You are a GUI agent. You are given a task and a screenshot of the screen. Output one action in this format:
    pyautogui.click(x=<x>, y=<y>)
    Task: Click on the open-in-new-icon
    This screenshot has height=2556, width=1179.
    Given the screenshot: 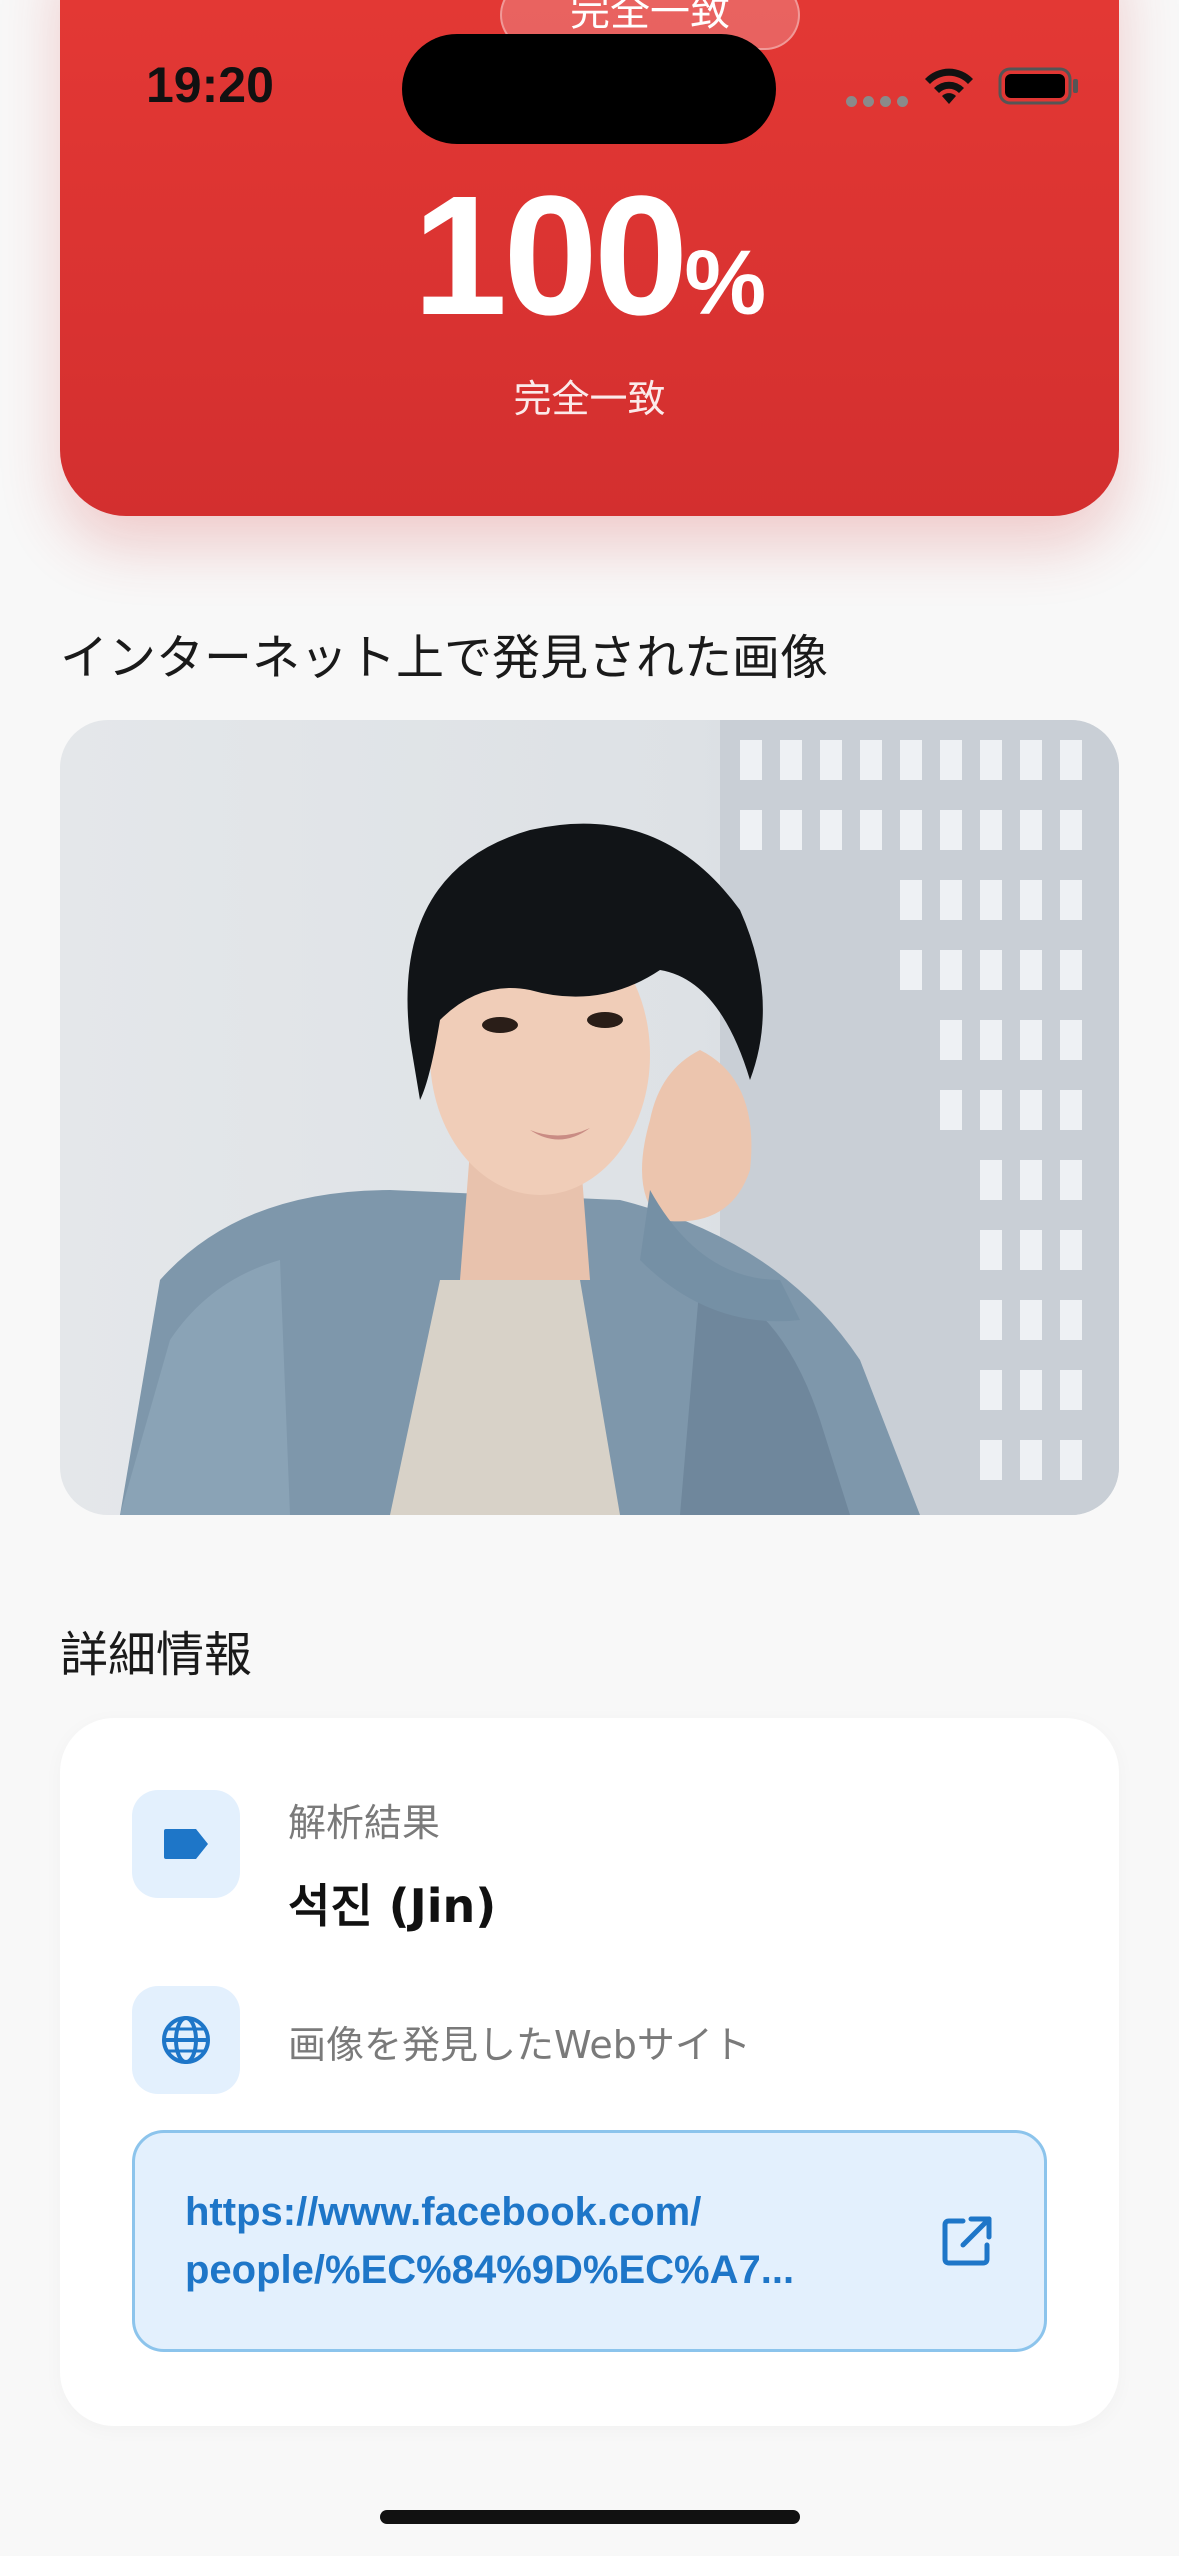 What is the action you would take?
    pyautogui.click(x=967, y=2241)
    